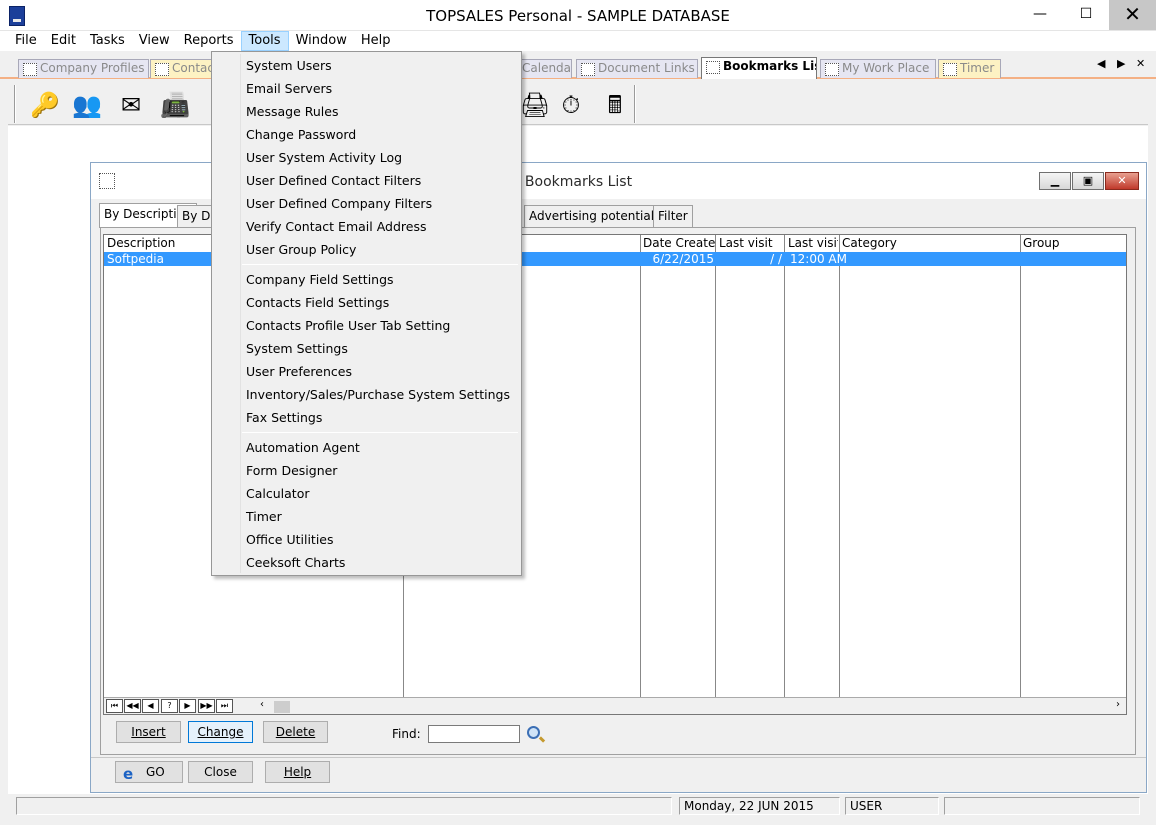 The image size is (1156, 825). I want to click on tab-filter: Filter, so click(673, 216).